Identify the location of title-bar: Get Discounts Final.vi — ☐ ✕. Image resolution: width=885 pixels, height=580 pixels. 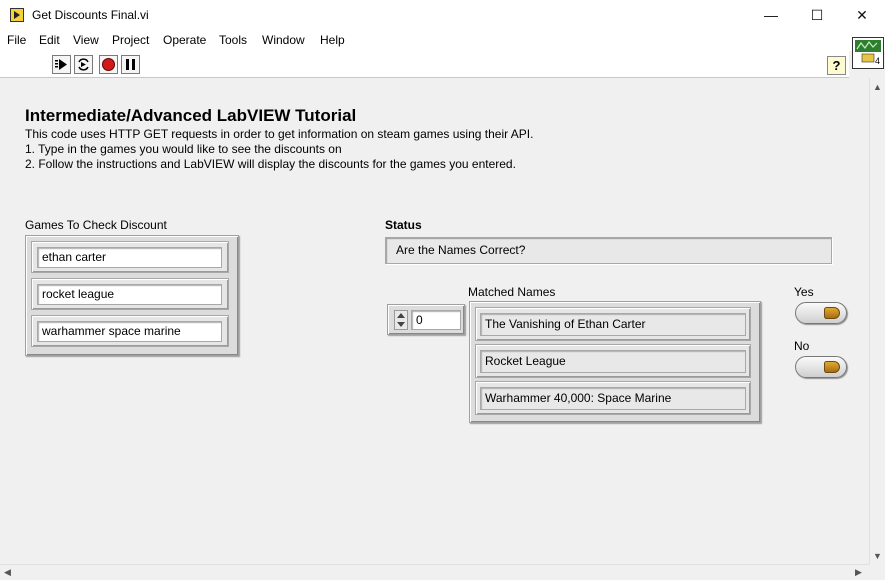
(442, 15).